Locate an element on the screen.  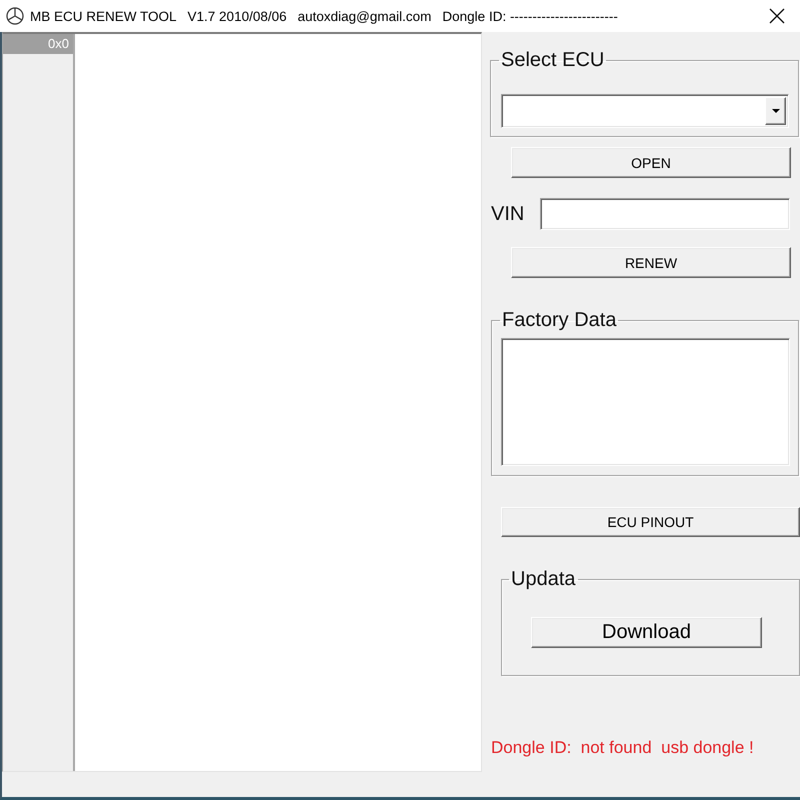
dropdown-button is located at coordinates (775, 111).